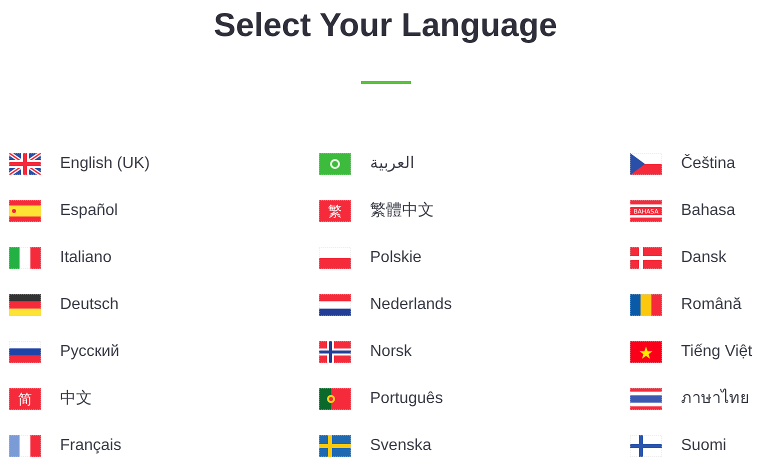  I want to click on language-link: Русский, so click(90, 352).